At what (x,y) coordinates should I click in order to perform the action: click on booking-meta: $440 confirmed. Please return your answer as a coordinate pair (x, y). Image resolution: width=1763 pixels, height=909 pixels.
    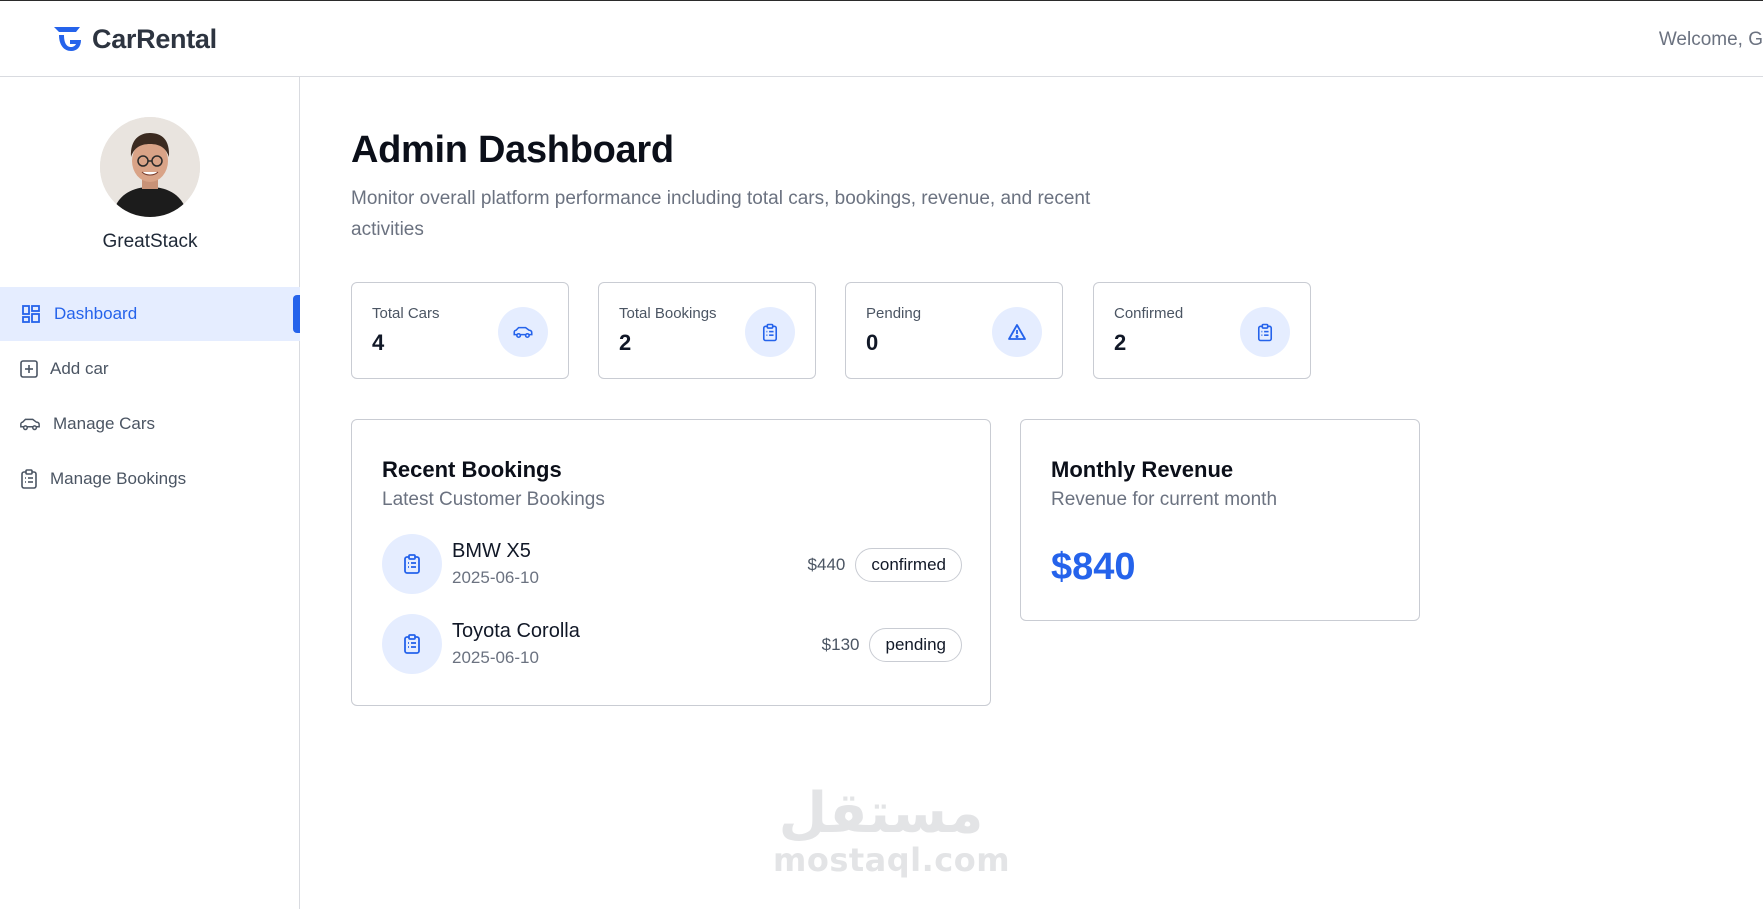
    Looking at the image, I should click on (885, 565).